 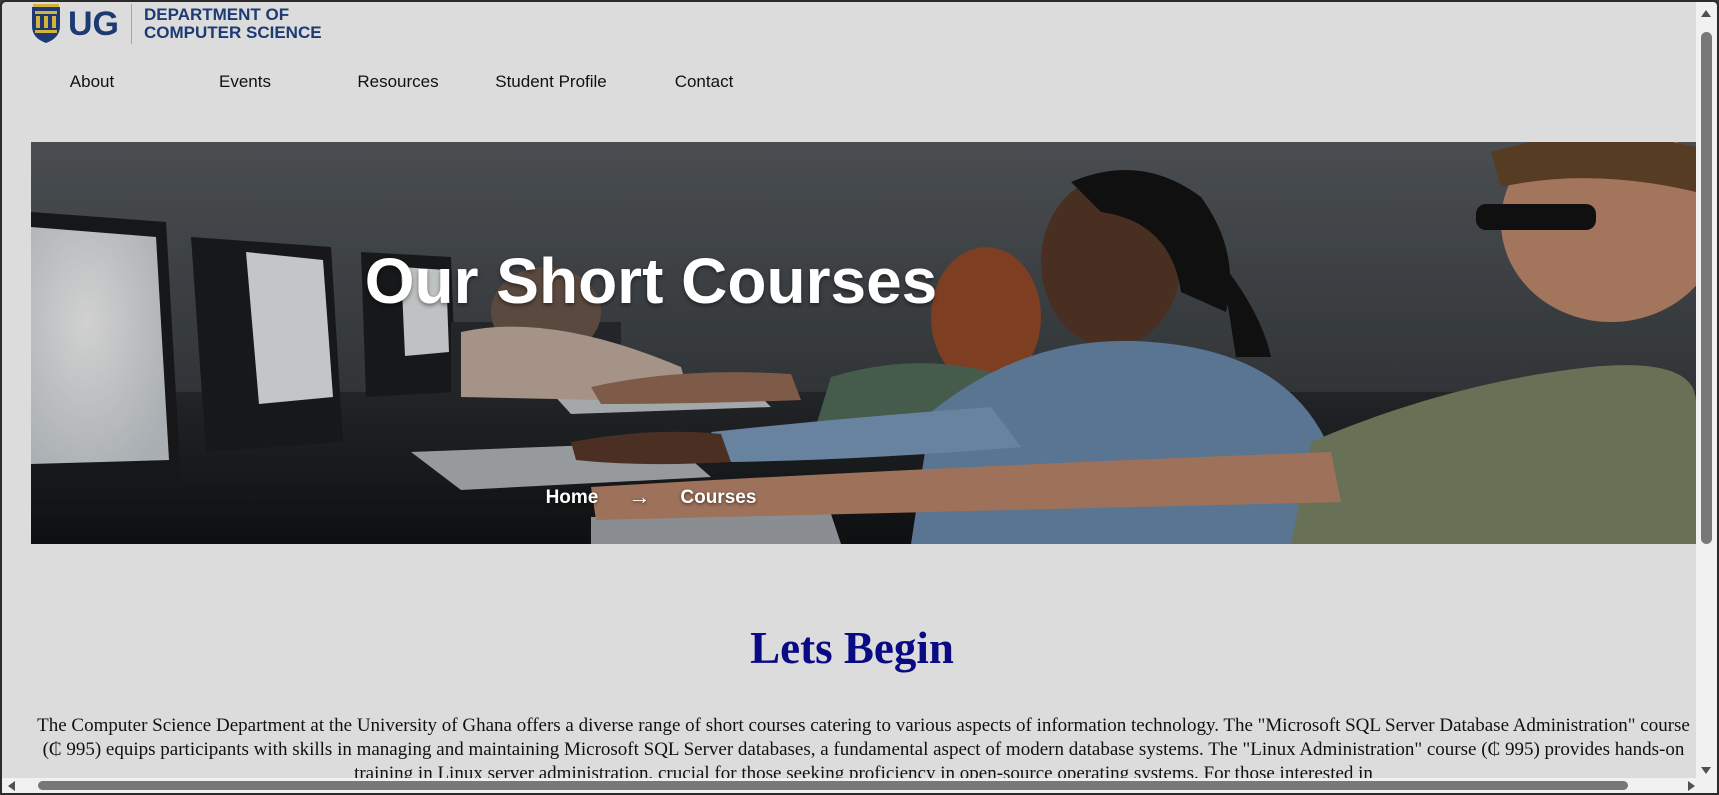 What do you see at coordinates (217, 14) in the screenshot?
I see `logo-line-1: DEPARTMENT OF` at bounding box center [217, 14].